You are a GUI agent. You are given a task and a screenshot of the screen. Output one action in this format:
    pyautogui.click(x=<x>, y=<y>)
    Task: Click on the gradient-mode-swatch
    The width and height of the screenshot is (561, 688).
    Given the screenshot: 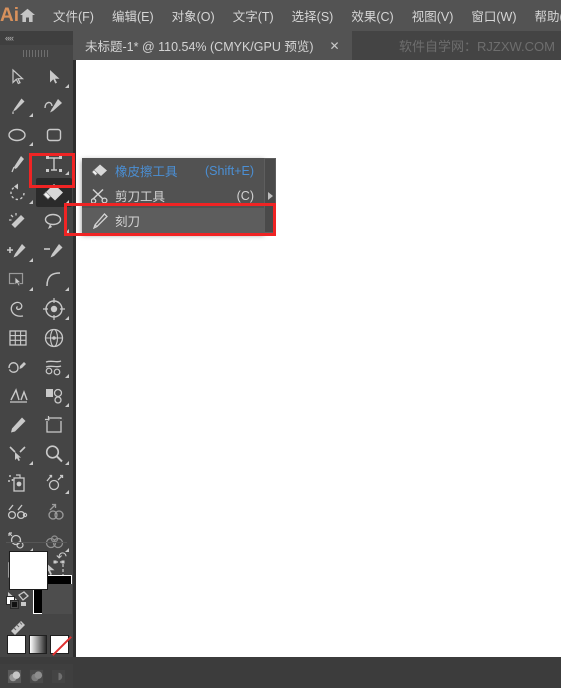 What is the action you would take?
    pyautogui.click(x=38, y=644)
    